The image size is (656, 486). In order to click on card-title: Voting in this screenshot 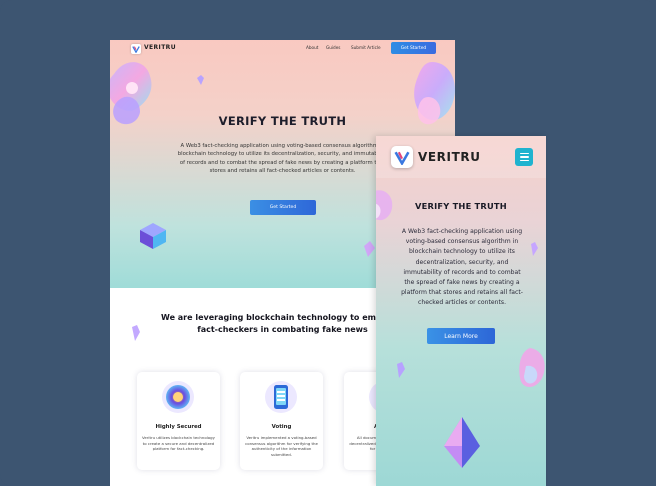, I will do `click(281, 427)`.